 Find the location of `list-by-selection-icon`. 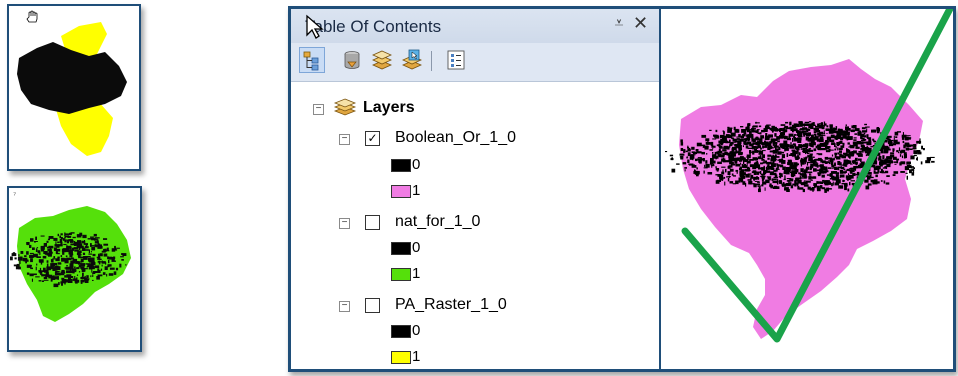

list-by-selection-icon is located at coordinates (412, 59).